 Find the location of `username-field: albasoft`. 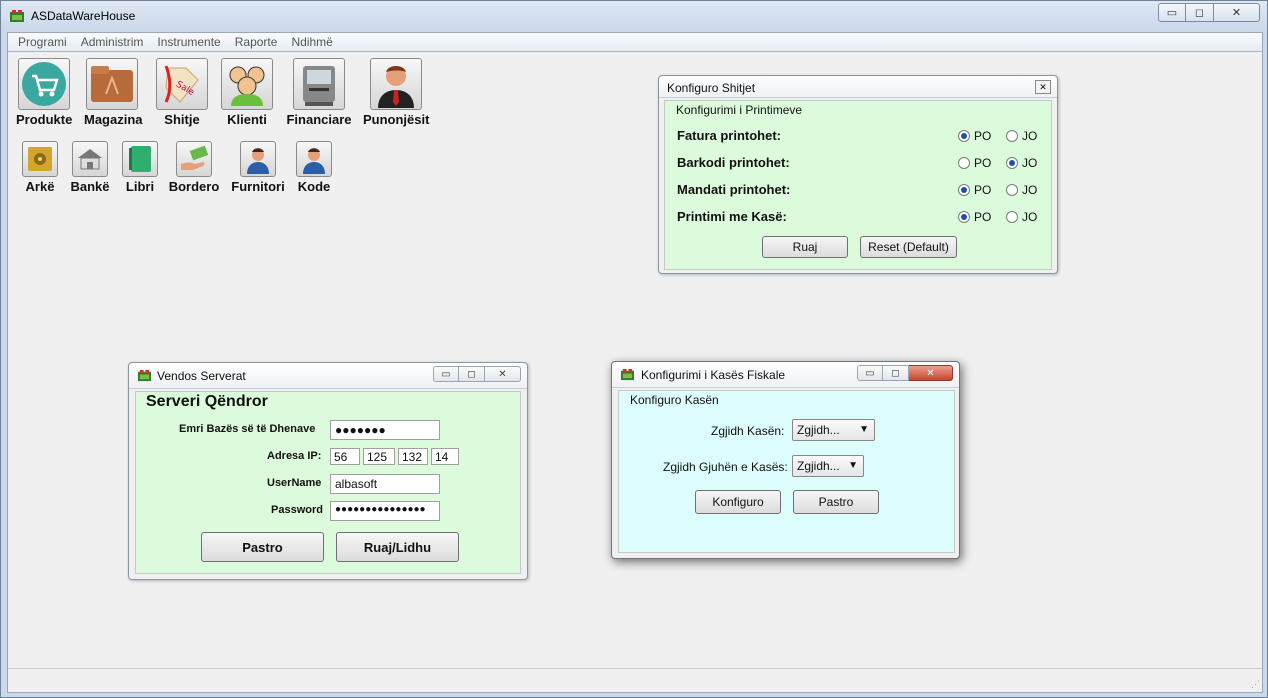

username-field: albasoft is located at coordinates (385, 484).